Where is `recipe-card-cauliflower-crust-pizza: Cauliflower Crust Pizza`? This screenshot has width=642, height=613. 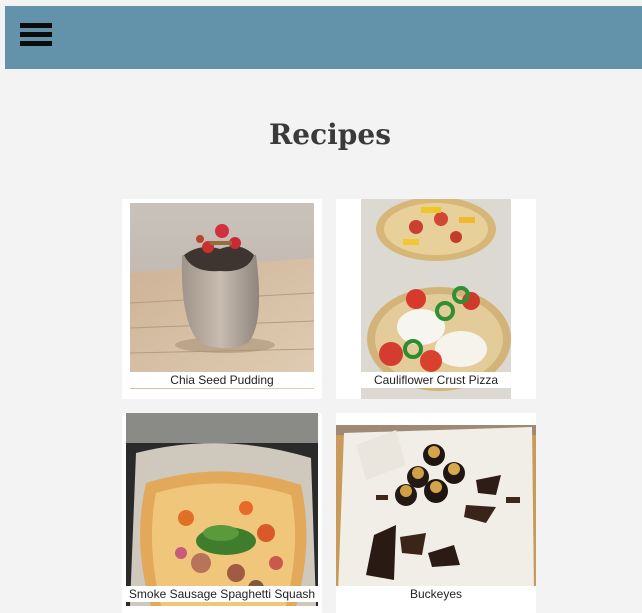
recipe-card-cauliflower-crust-pizza: Cauliflower Crust Pizza is located at coordinates (436, 299).